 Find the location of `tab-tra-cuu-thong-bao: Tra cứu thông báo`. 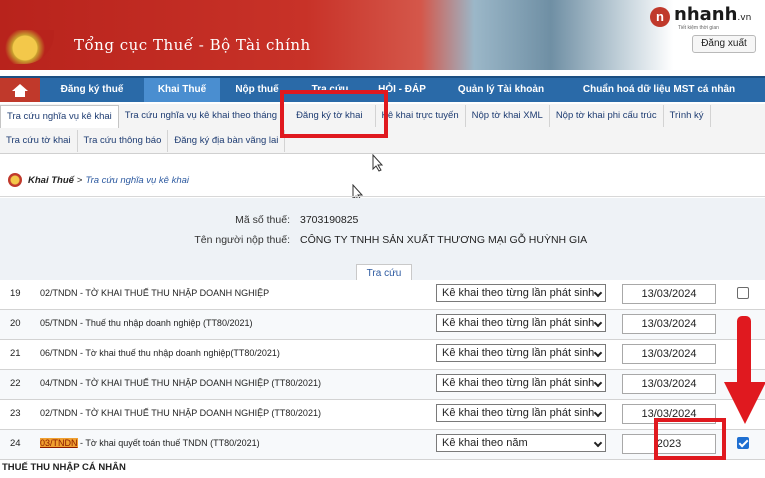

tab-tra-cuu-thong-bao: Tra cứu thông báo is located at coordinates (123, 141).